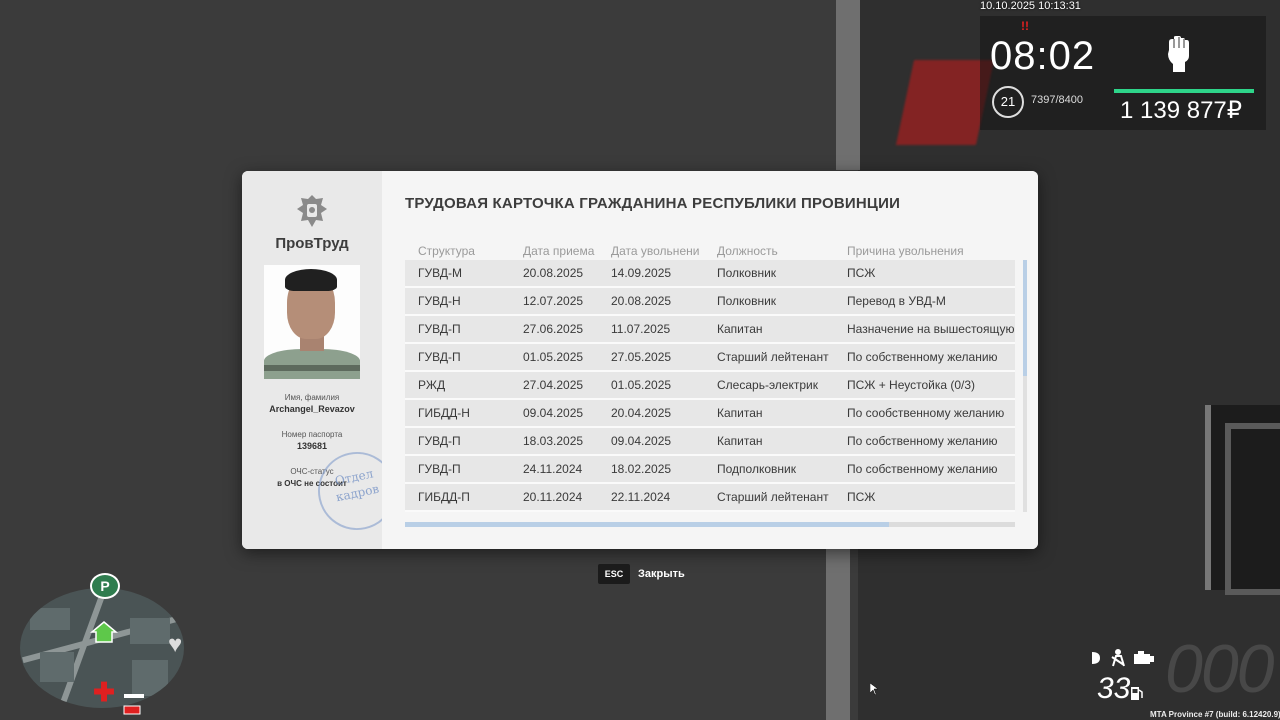 The image size is (1280, 720). Describe the element at coordinates (312, 434) in the screenshot. I see `passport-label: Номер паспорта` at that location.